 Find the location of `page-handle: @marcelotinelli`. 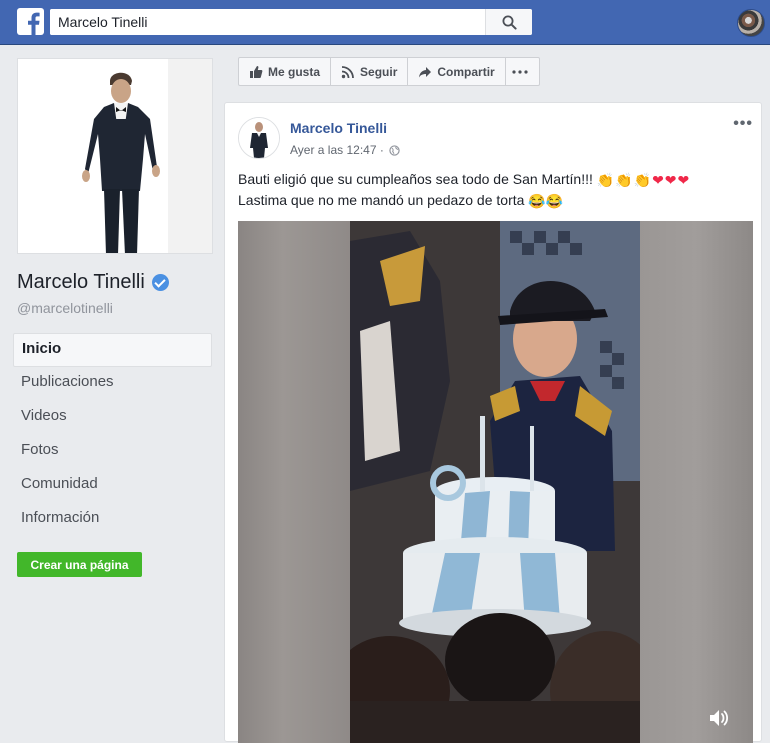

page-handle: @marcelotinelli is located at coordinates (65, 308).